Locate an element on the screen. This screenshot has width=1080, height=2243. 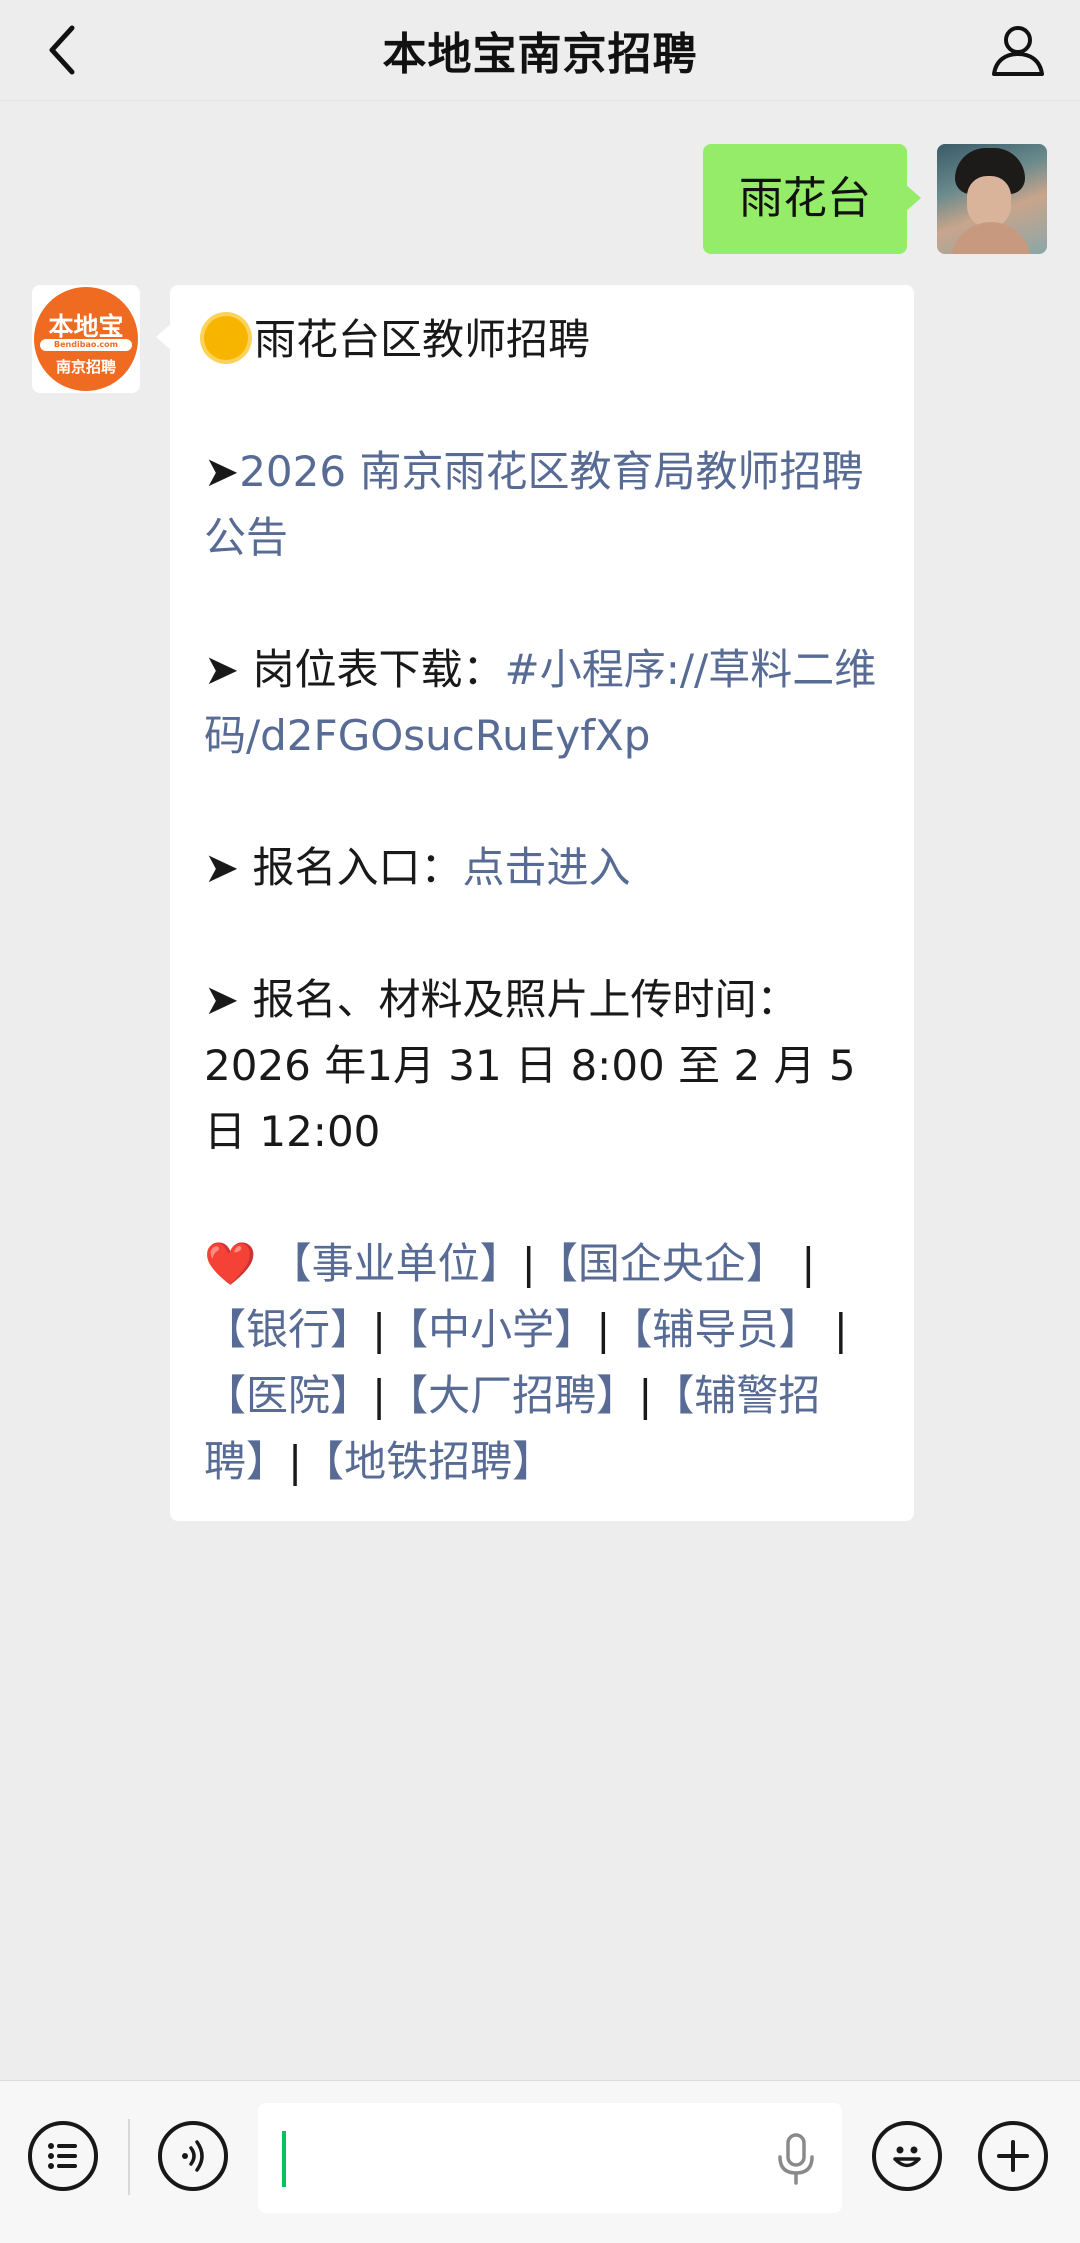
tag-link: 【事业单位】 is located at coordinates (396, 1263).